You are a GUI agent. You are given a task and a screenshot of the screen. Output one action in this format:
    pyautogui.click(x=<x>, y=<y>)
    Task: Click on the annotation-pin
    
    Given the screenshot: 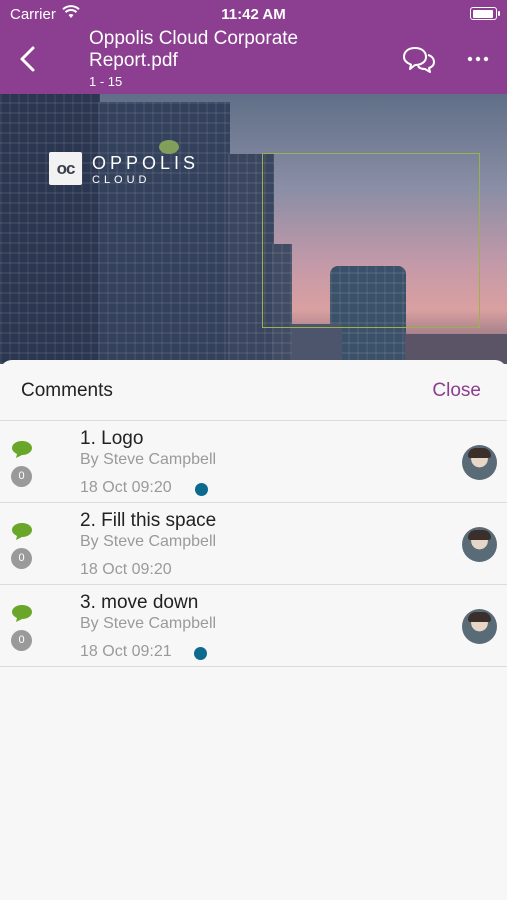 What is the action you would take?
    pyautogui.click(x=169, y=147)
    